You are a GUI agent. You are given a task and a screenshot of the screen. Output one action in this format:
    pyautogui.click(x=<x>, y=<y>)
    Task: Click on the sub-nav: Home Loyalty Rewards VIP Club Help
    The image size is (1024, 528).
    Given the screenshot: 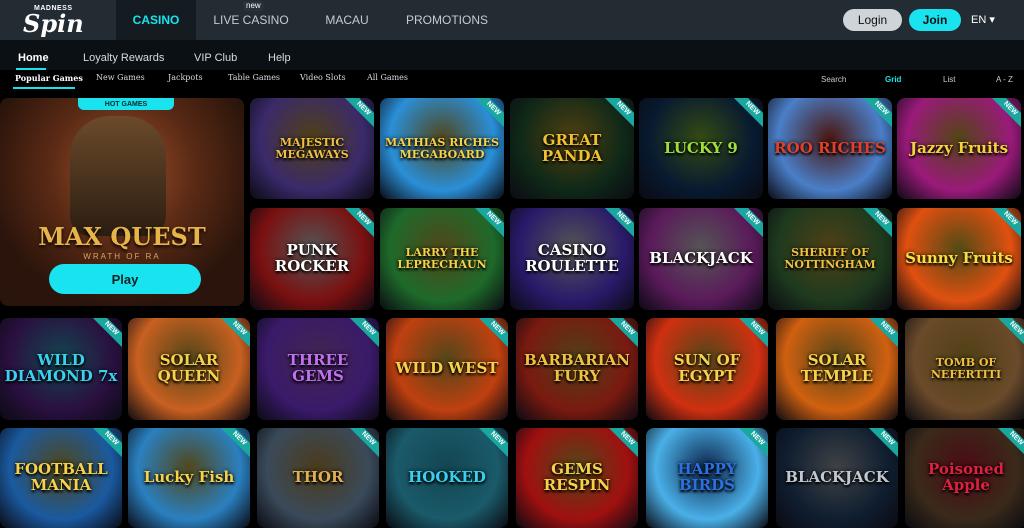 What is the action you would take?
    pyautogui.click(x=512, y=57)
    